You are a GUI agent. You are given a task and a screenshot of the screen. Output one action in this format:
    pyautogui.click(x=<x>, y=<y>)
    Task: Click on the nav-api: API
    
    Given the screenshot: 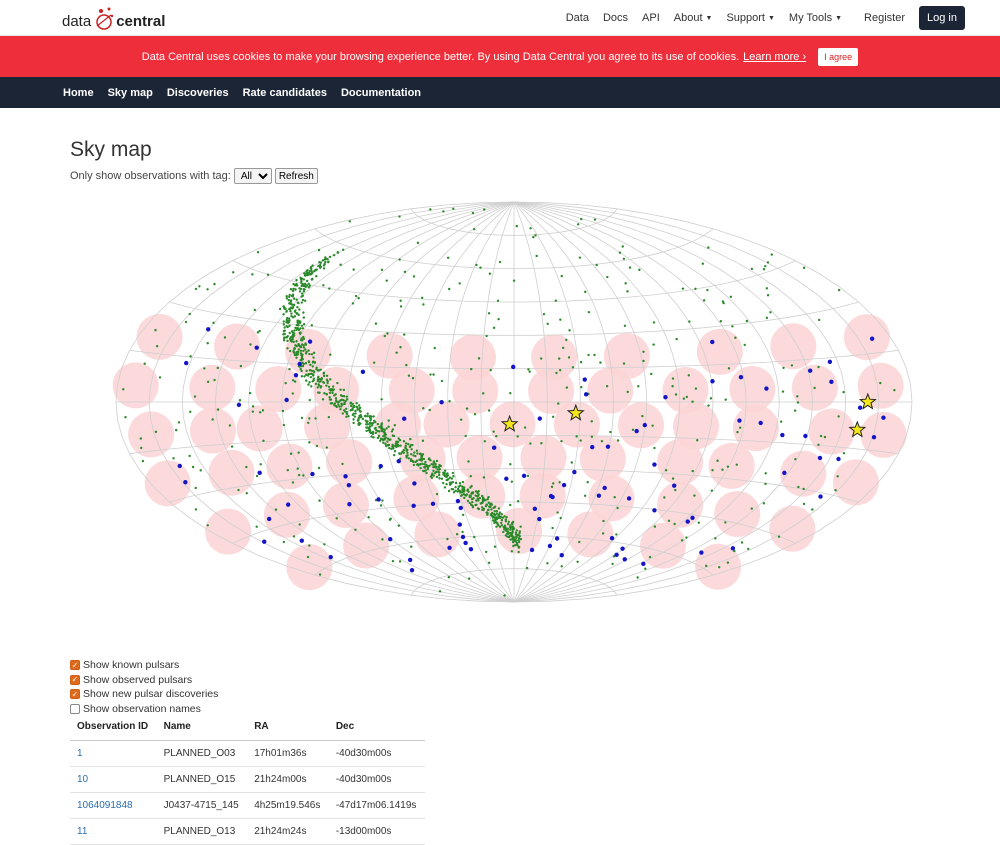 What is the action you would take?
    pyautogui.click(x=651, y=18)
    